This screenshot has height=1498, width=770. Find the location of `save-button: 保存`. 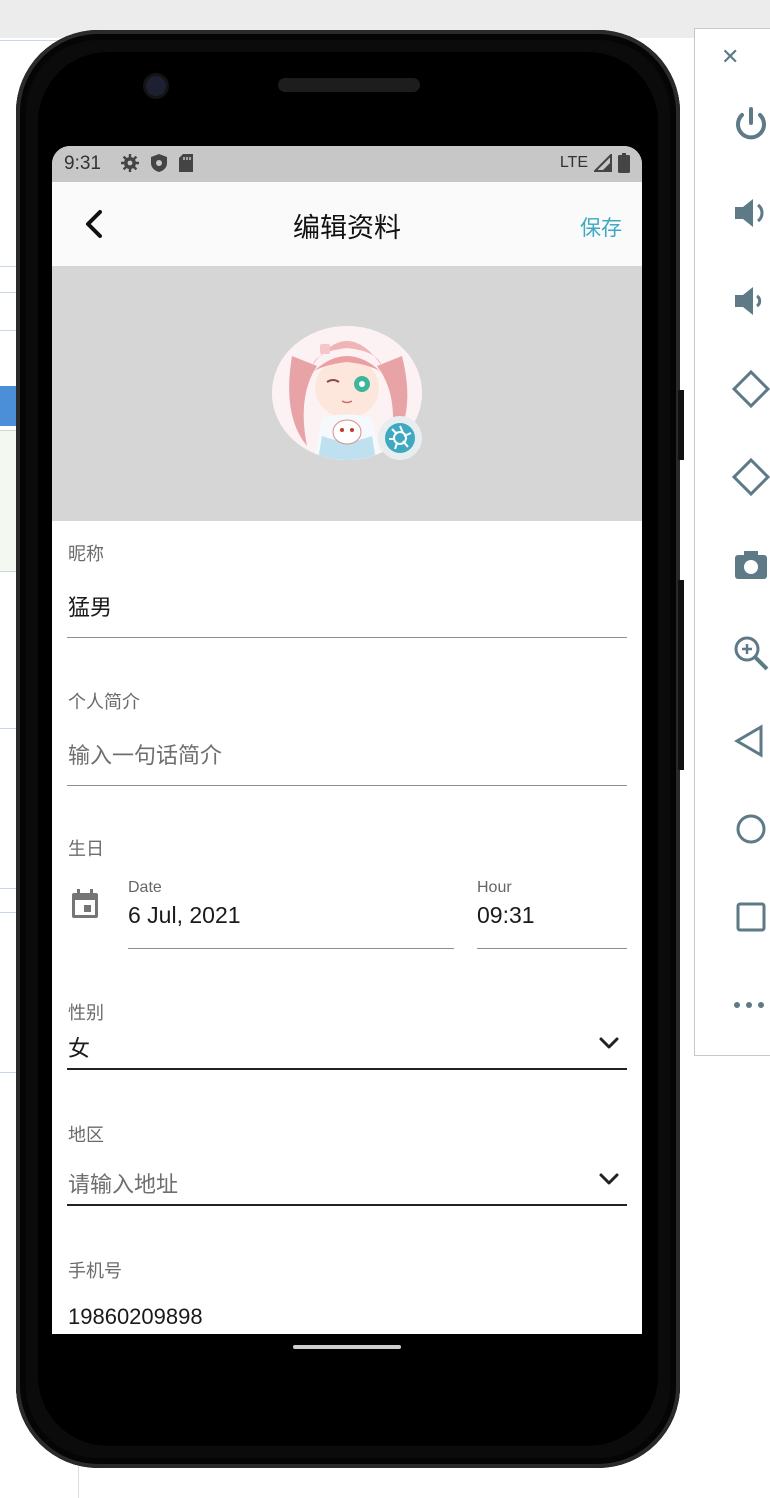

save-button: 保存 is located at coordinates (601, 227).